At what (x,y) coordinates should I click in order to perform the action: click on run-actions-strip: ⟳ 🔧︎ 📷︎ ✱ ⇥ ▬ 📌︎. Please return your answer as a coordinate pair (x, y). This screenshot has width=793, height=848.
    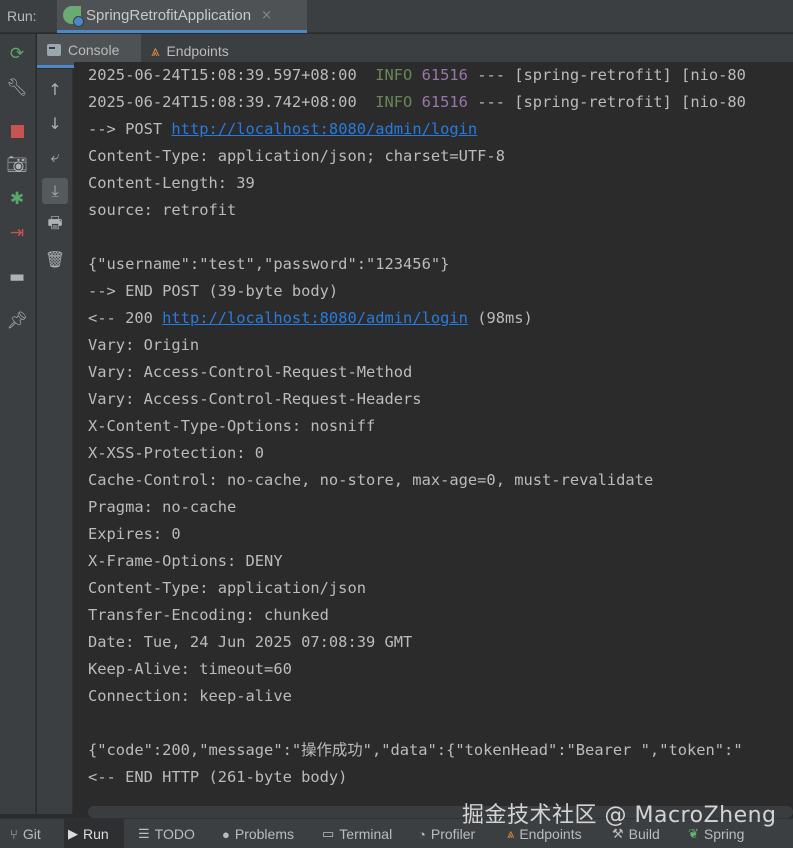
    Looking at the image, I should click on (18, 424).